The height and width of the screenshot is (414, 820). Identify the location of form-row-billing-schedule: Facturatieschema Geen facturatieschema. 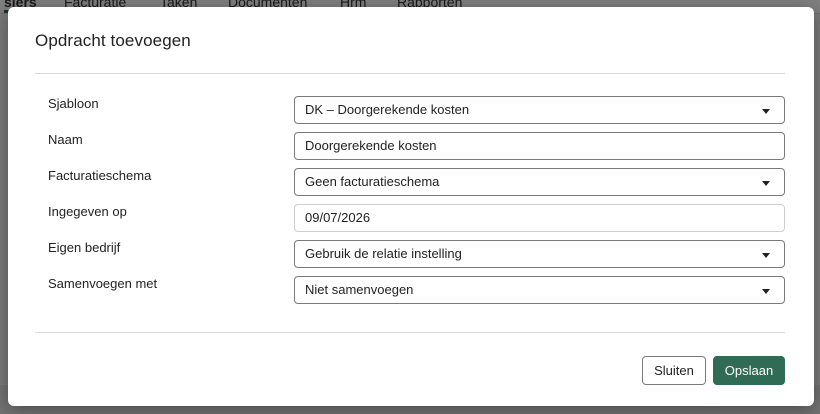
(416, 182).